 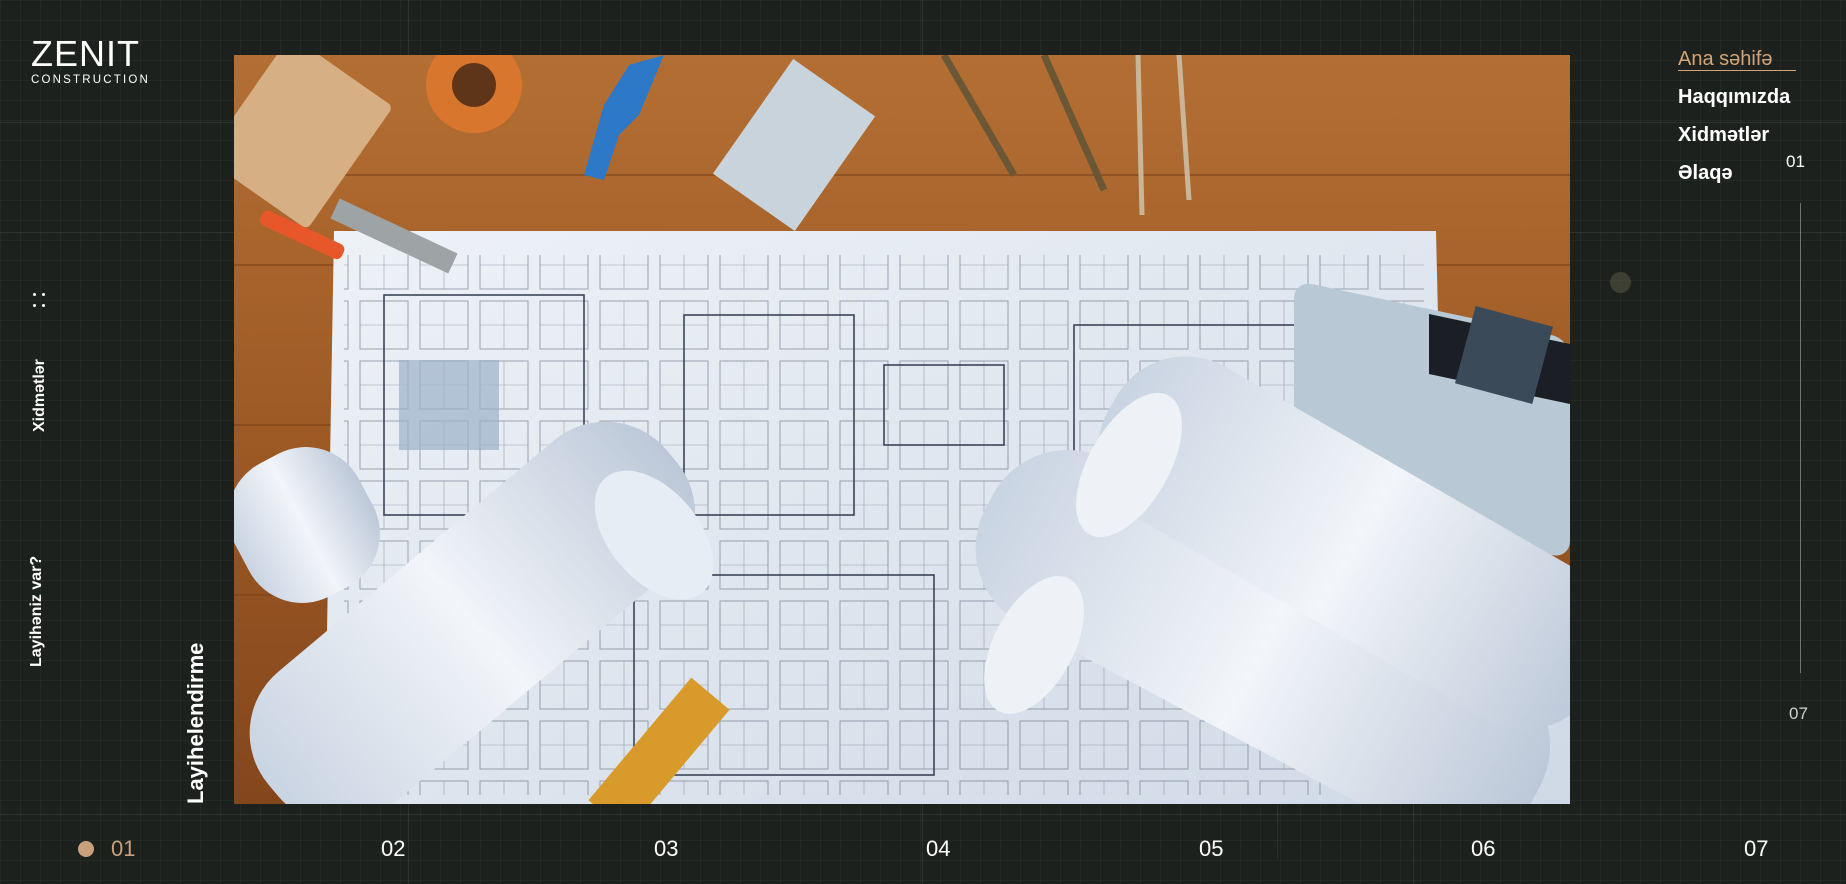 What do you see at coordinates (1211, 849) in the screenshot?
I see `pager-item-5: 05` at bounding box center [1211, 849].